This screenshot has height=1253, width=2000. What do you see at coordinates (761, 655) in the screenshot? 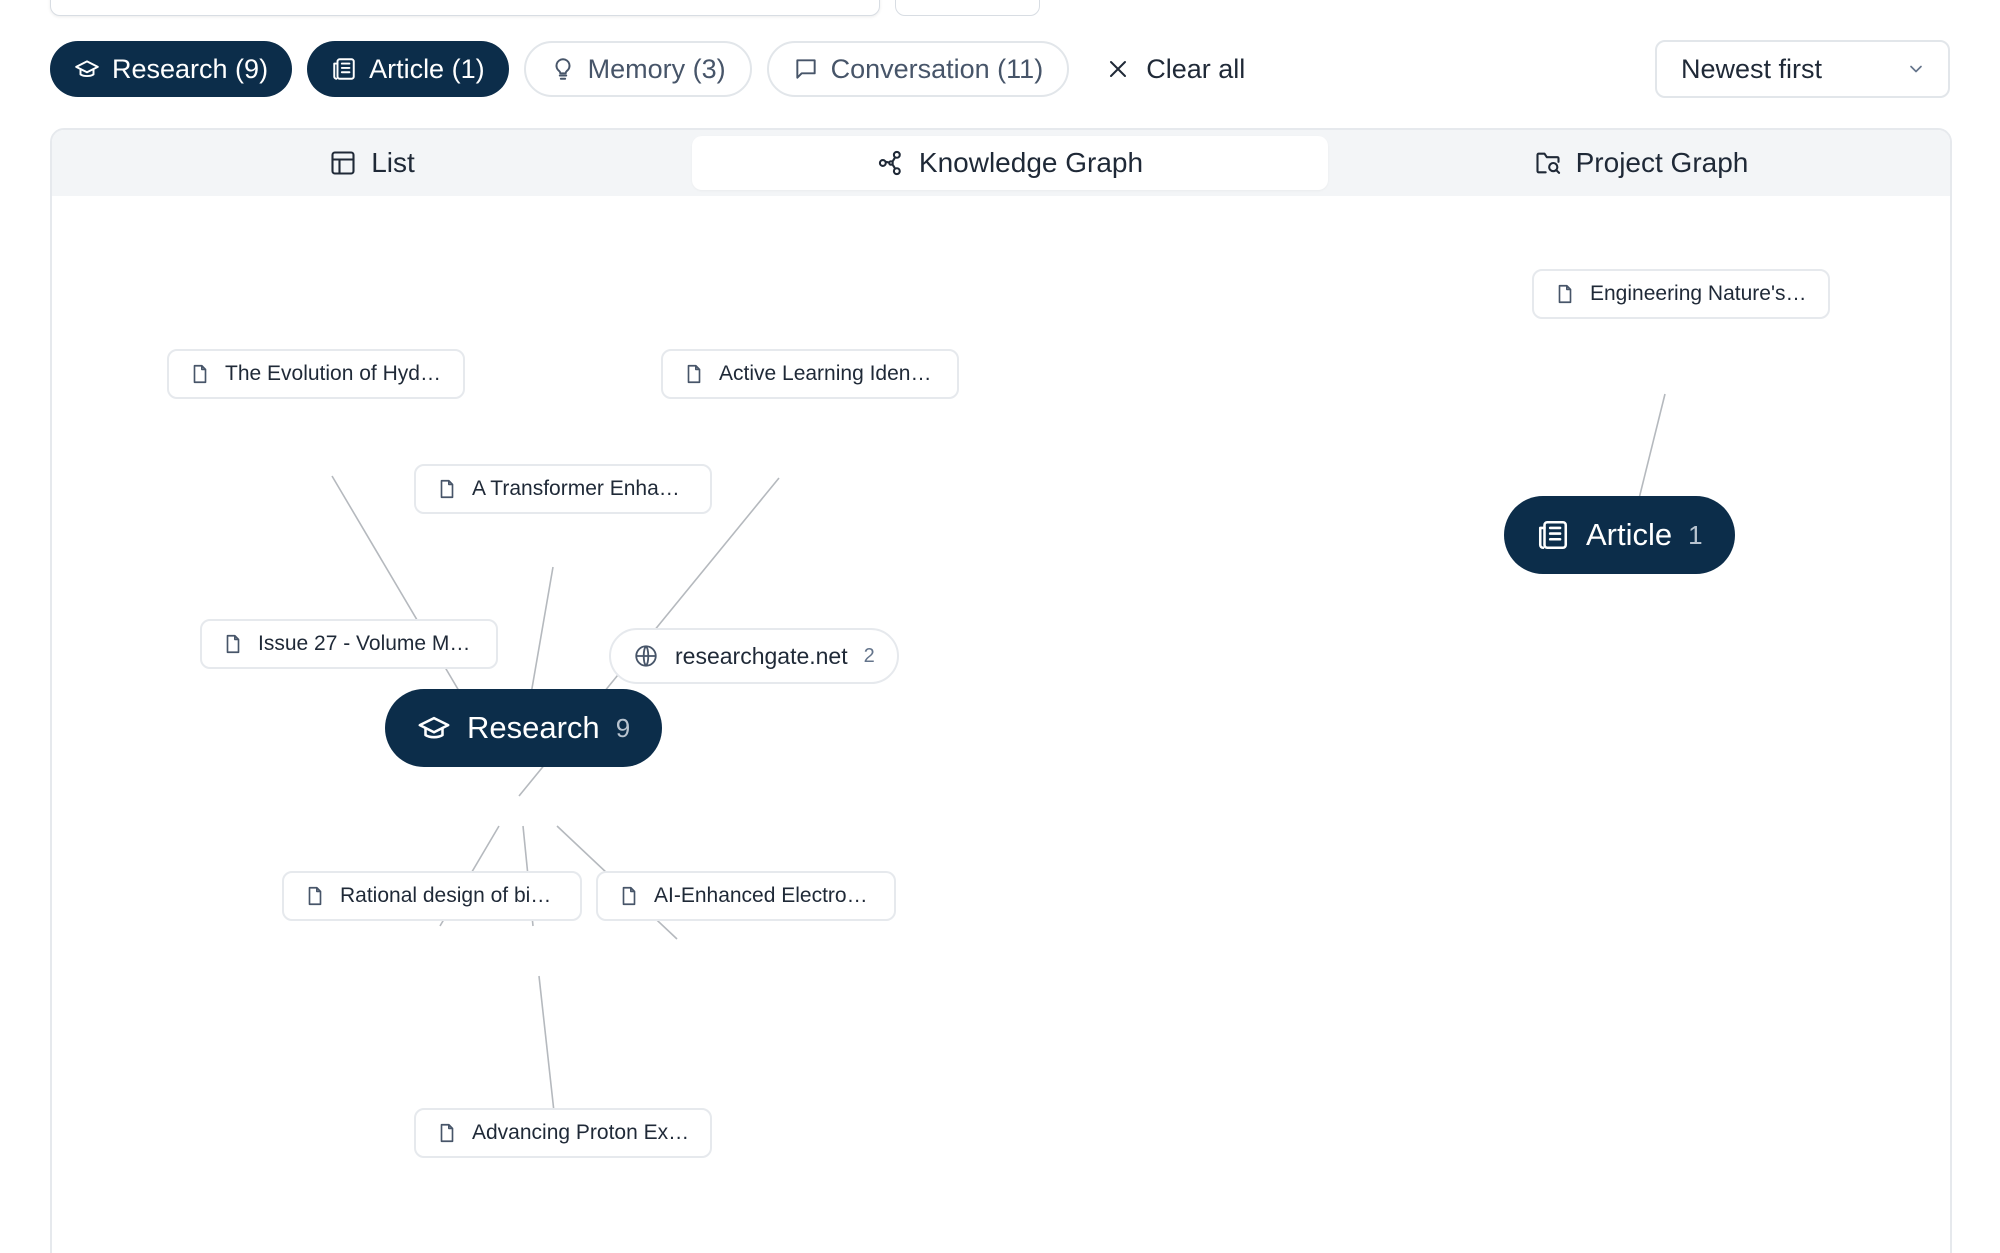
I see `domain-label: researchgate.net` at bounding box center [761, 655].